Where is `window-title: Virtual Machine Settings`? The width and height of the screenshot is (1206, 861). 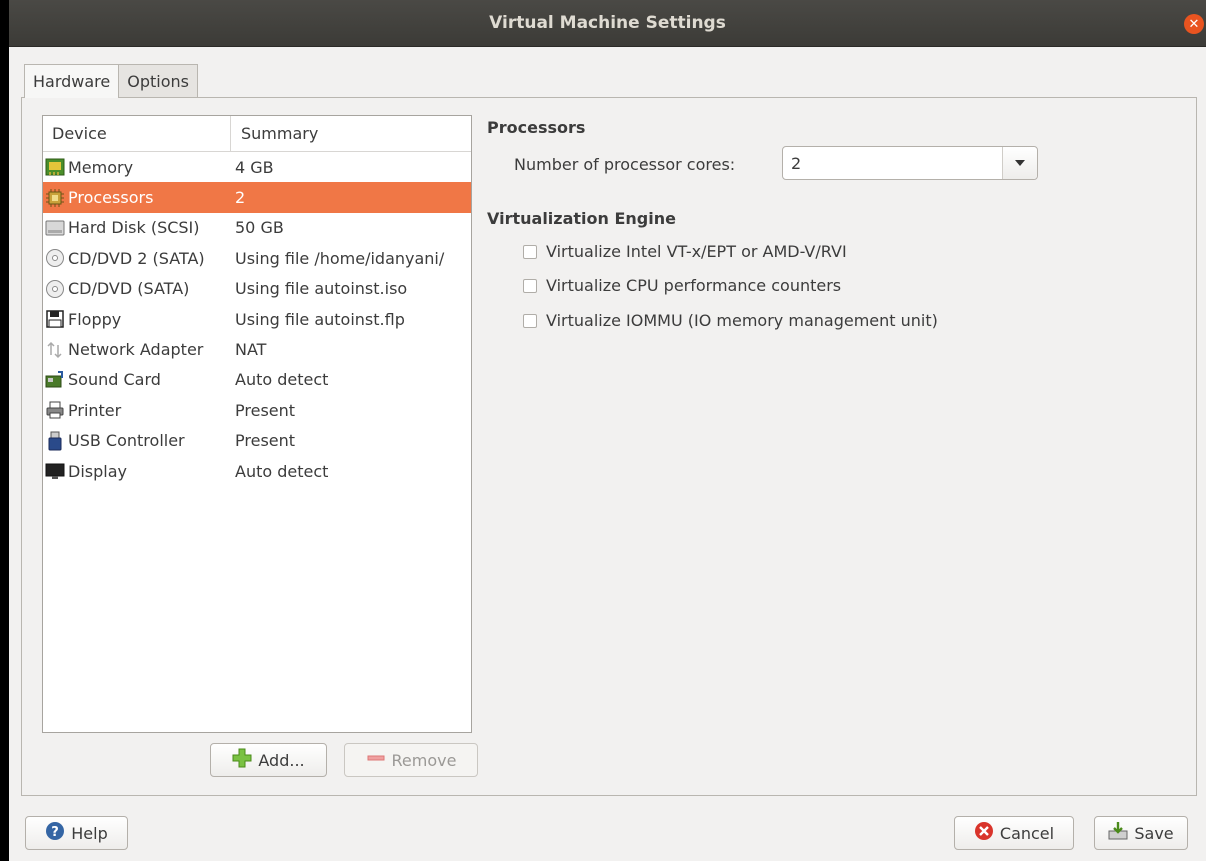
window-title: Virtual Machine Settings is located at coordinates (607, 23).